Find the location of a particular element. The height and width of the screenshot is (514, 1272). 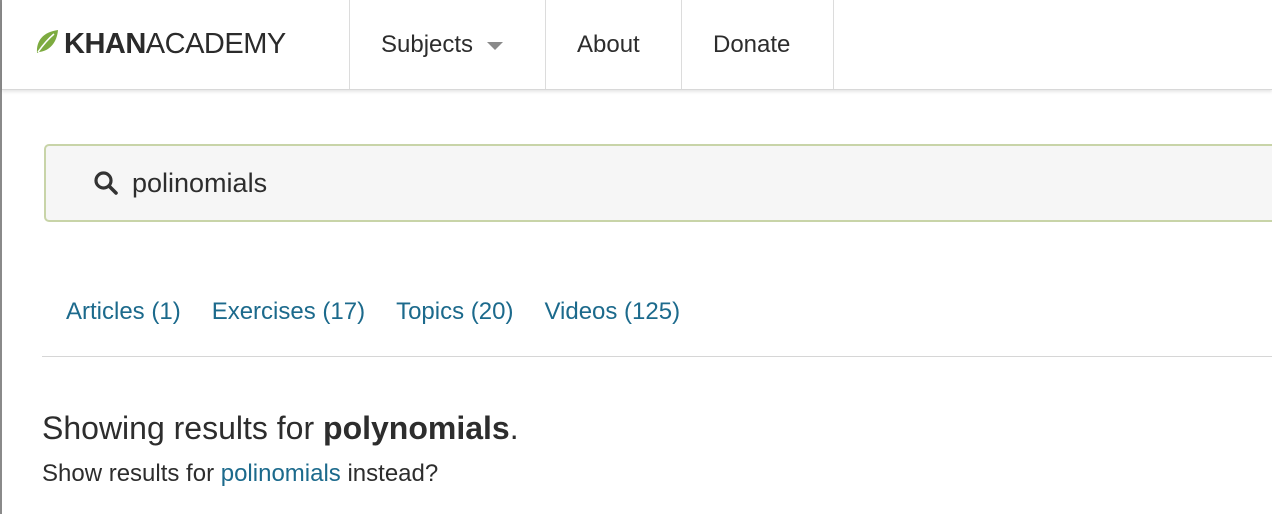

search-icon is located at coordinates (106, 183).